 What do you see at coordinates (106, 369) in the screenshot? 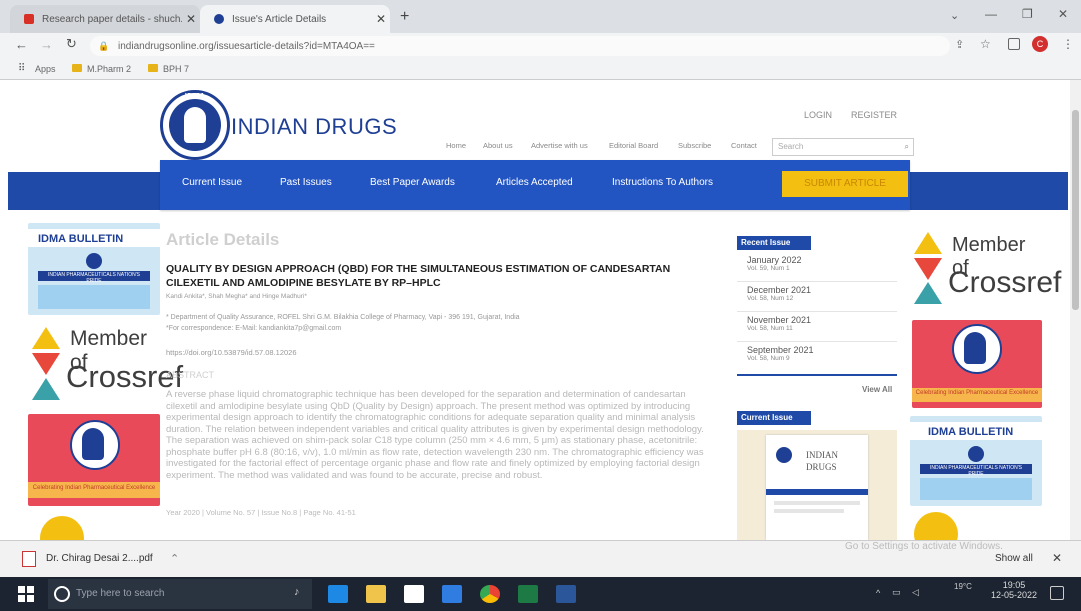
I see `crossref-ad: Member of Crossref` at bounding box center [106, 369].